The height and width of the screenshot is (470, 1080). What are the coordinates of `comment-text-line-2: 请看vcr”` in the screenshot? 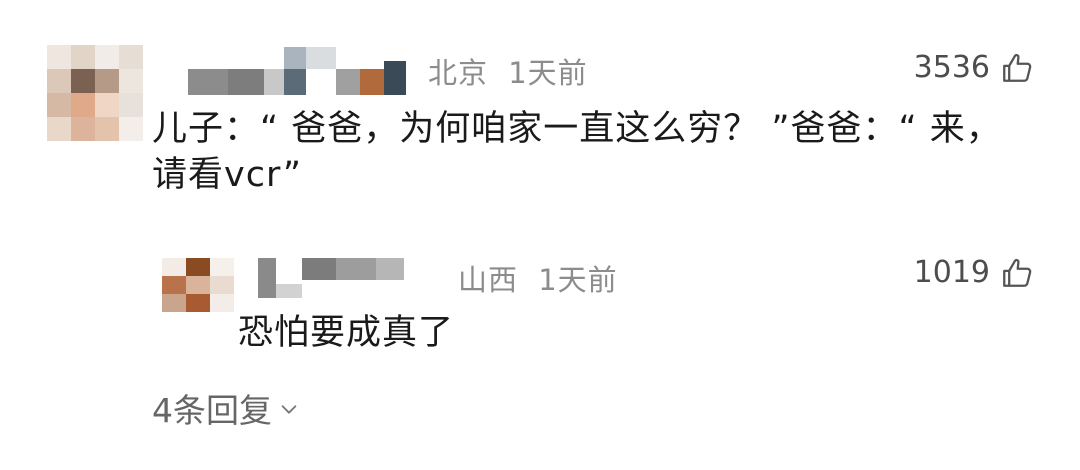 It's located at (227, 175).